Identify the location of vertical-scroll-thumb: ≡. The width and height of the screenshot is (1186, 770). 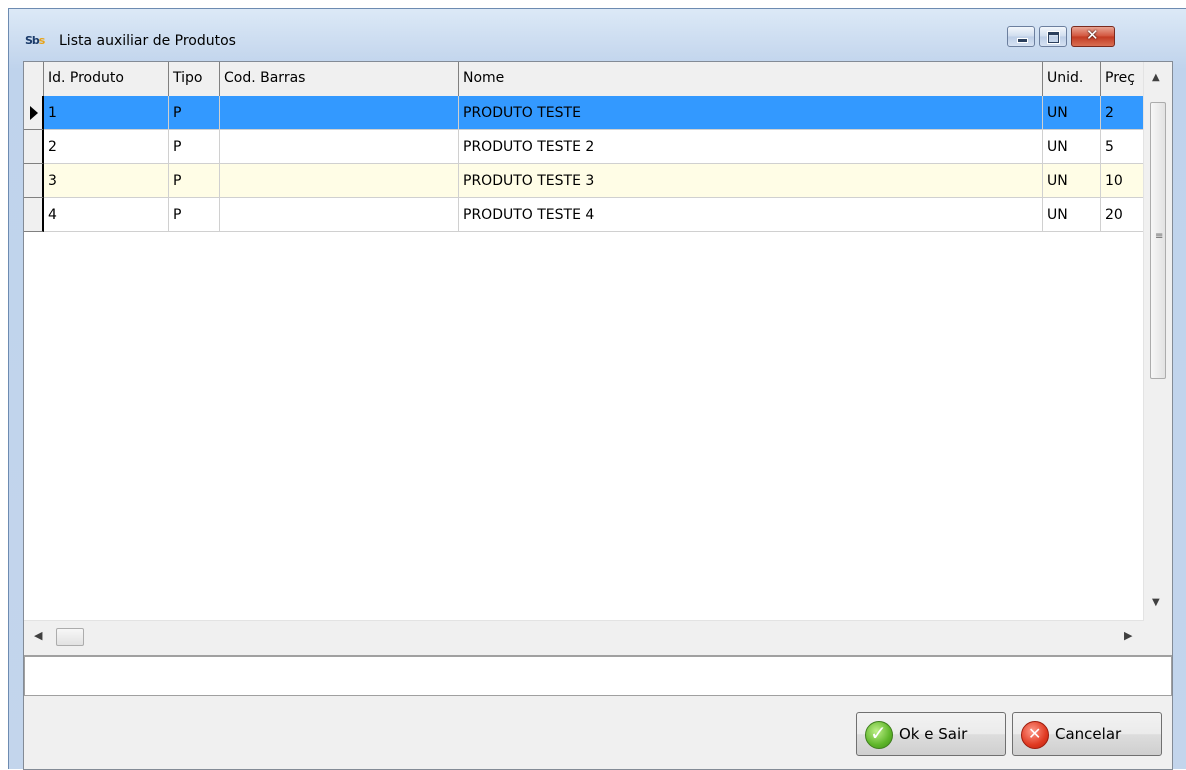
(1158, 240).